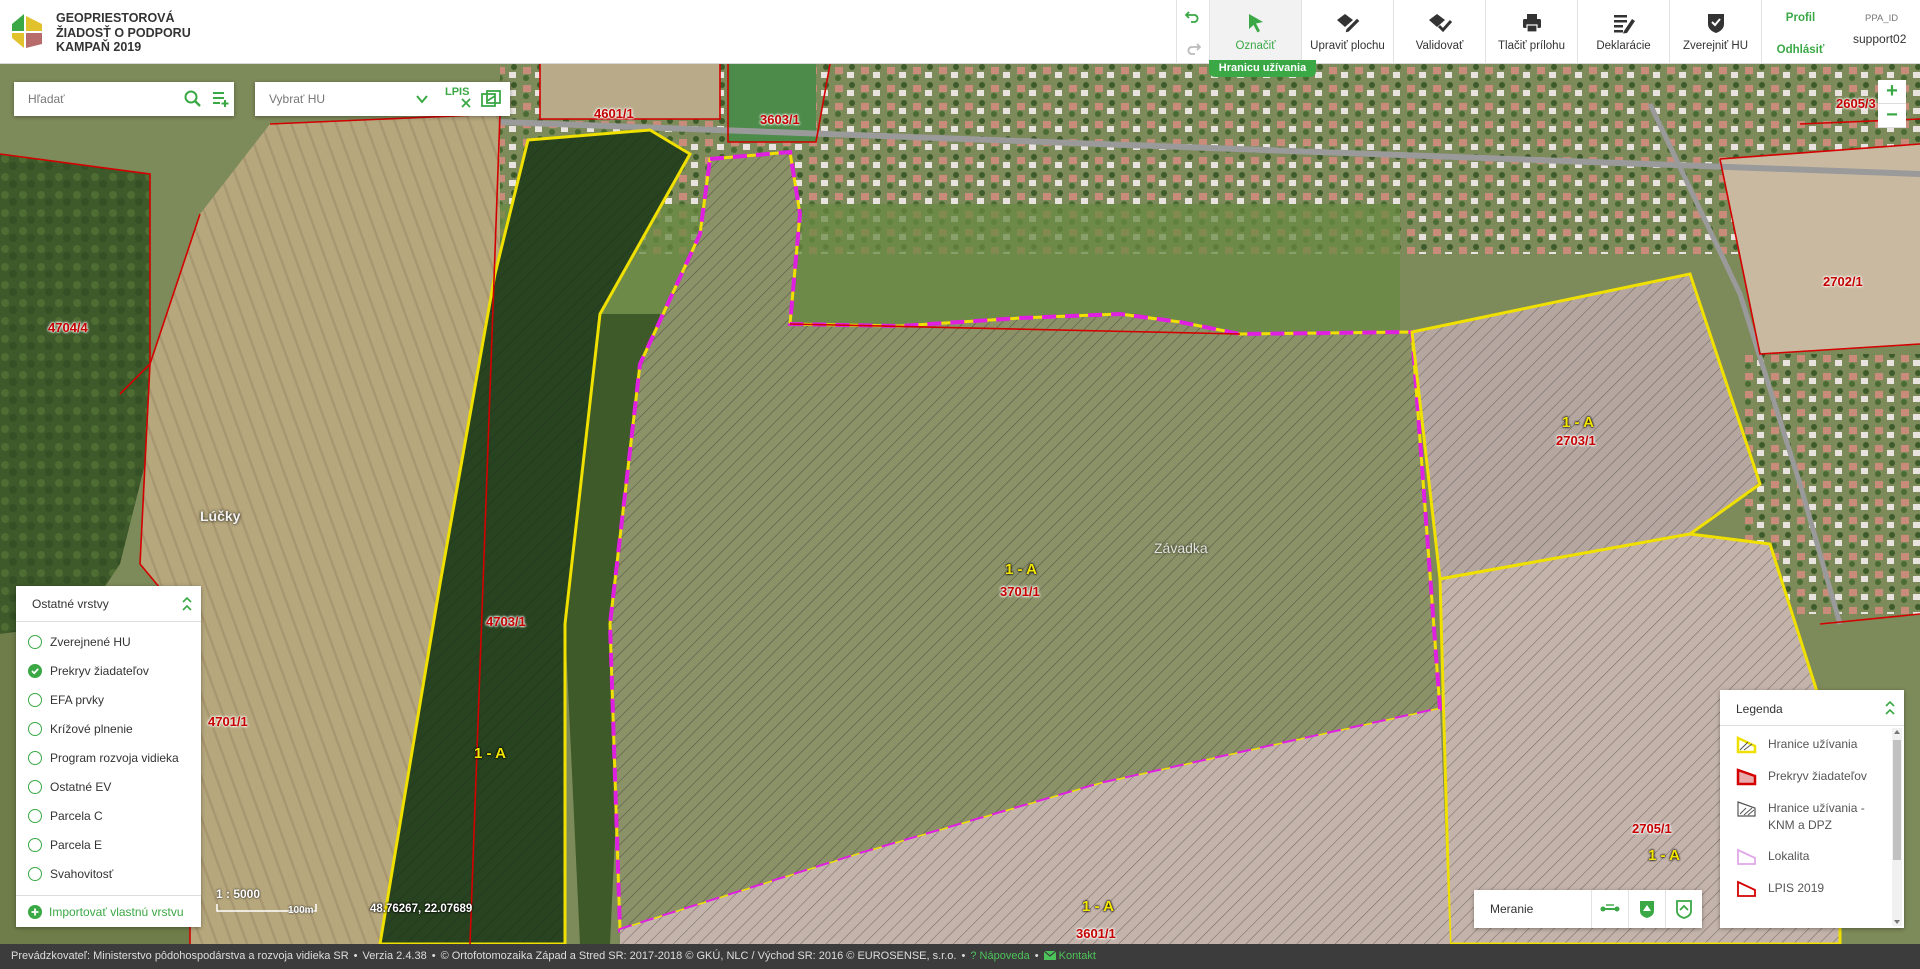 This screenshot has width=1920, height=969. I want to click on layer-item-svahovitost: Svahovitosť, so click(108, 873).